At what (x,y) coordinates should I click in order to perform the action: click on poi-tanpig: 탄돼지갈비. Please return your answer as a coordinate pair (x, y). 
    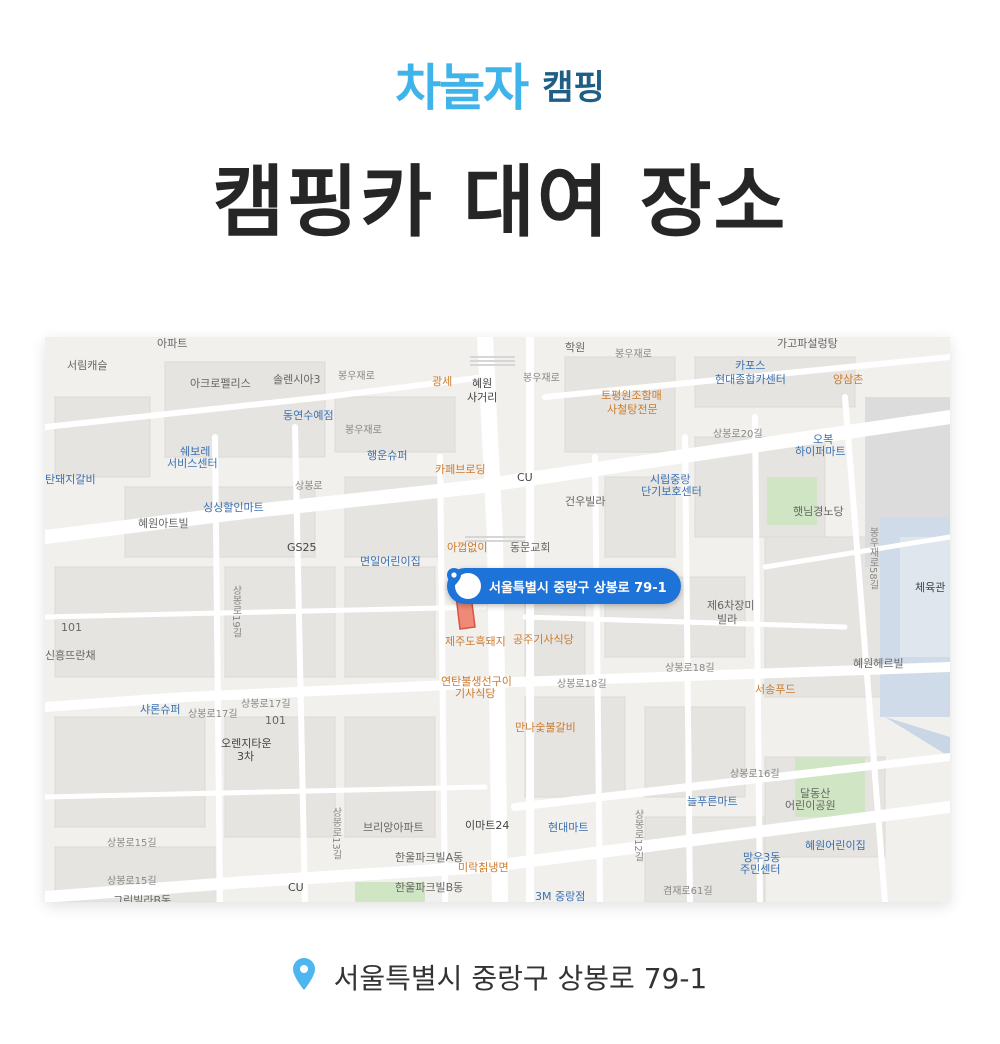
    Looking at the image, I should click on (70, 479).